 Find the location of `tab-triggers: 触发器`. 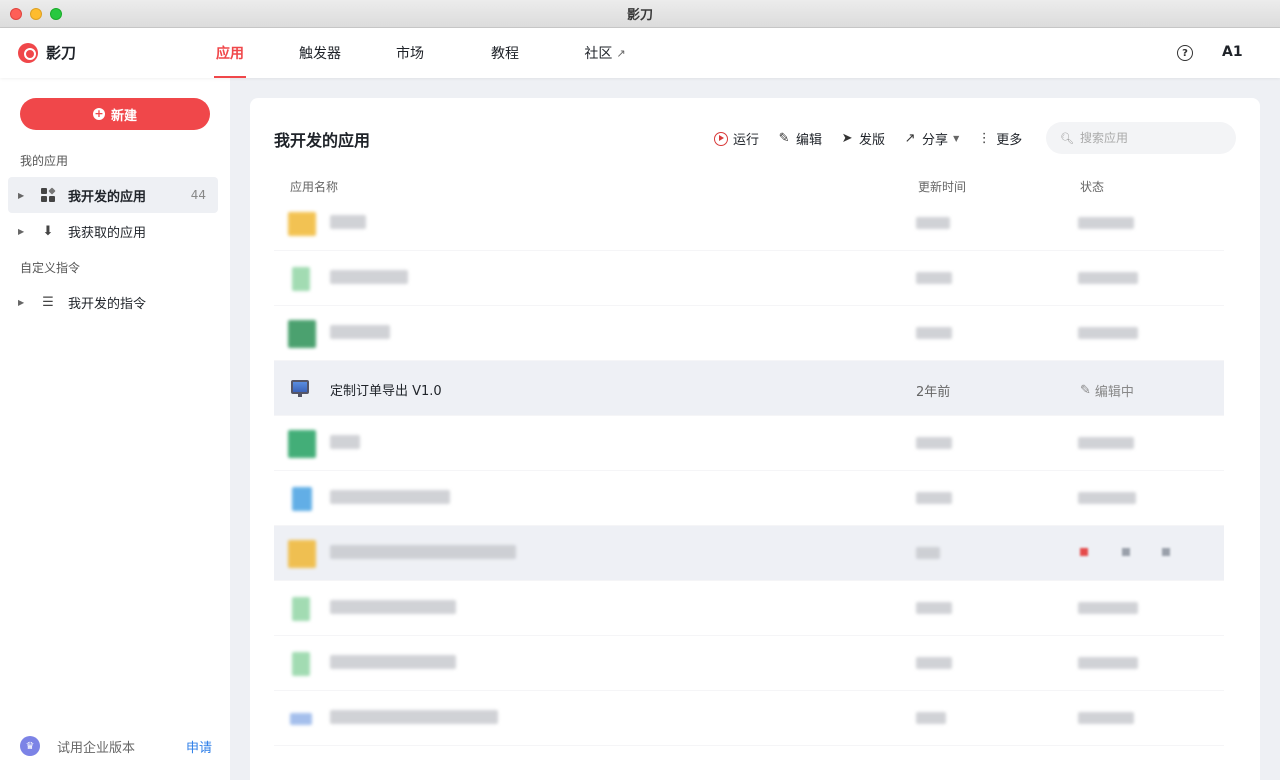

tab-triggers: 触发器 is located at coordinates (320, 53).